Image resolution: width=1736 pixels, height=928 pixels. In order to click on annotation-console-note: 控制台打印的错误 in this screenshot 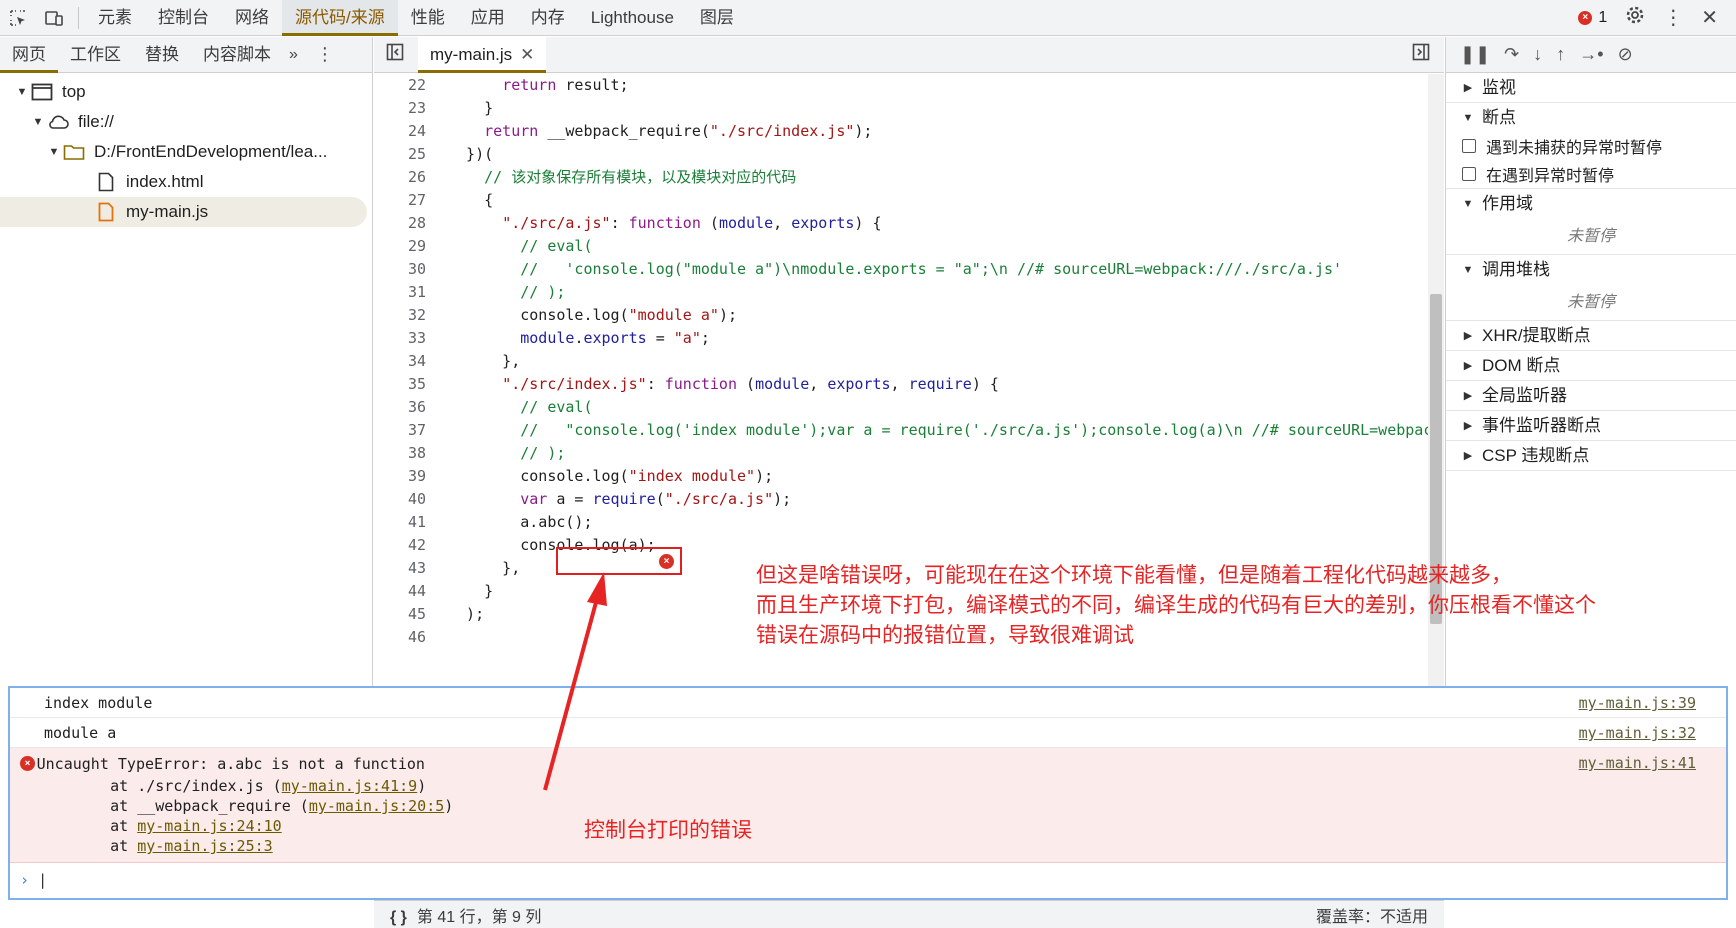, I will do `click(668, 830)`.